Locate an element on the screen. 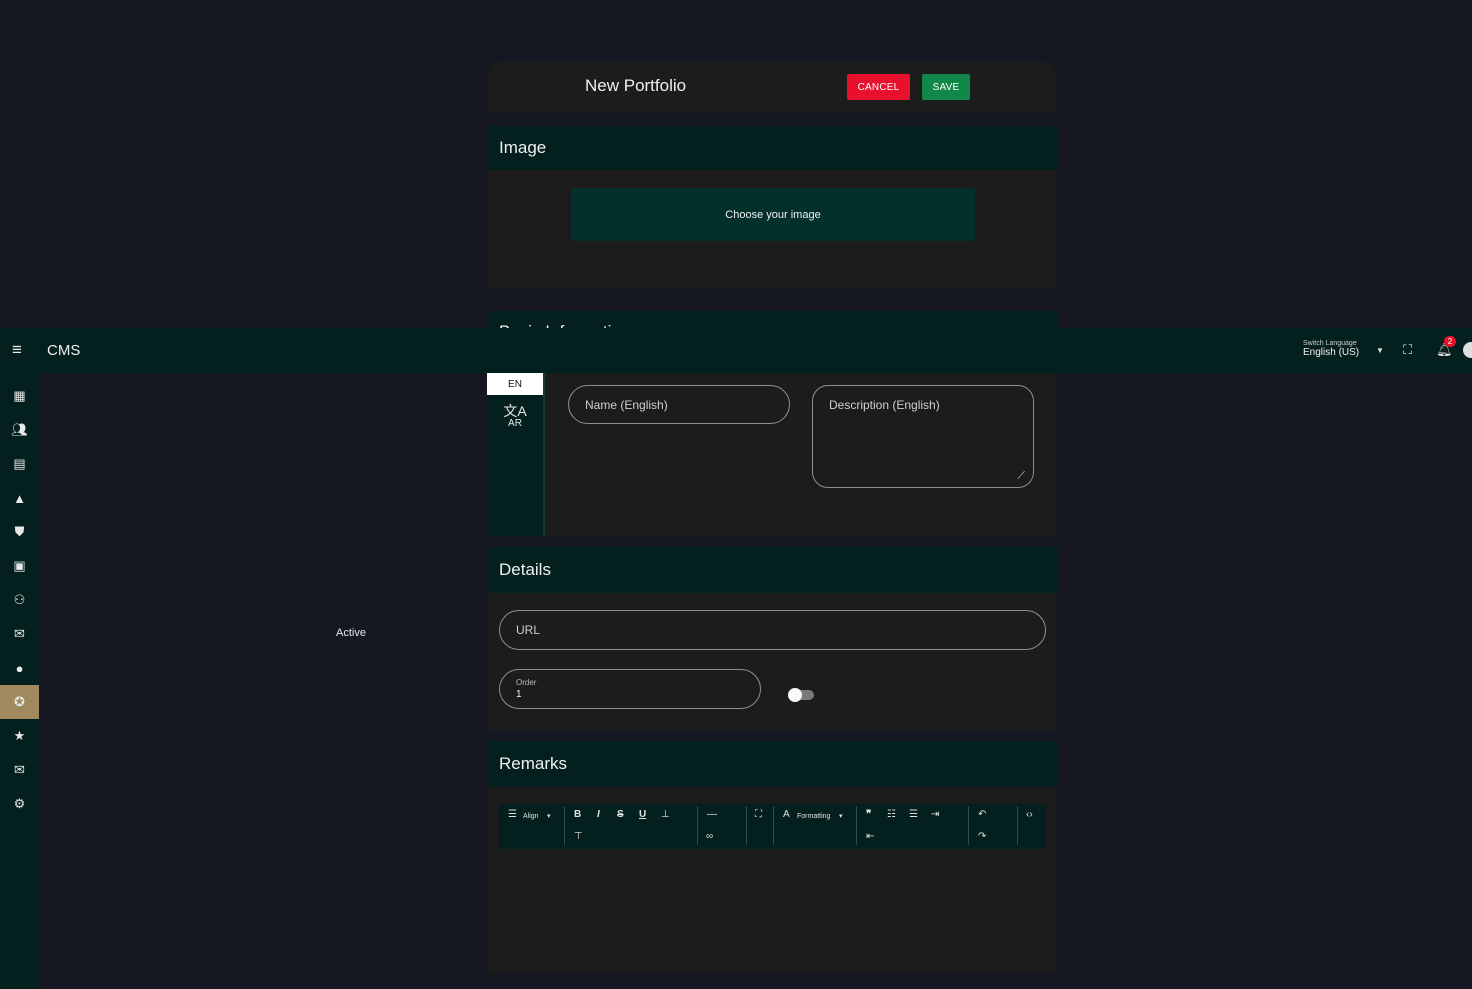  quote-icon: ❞ is located at coordinates (868, 815).